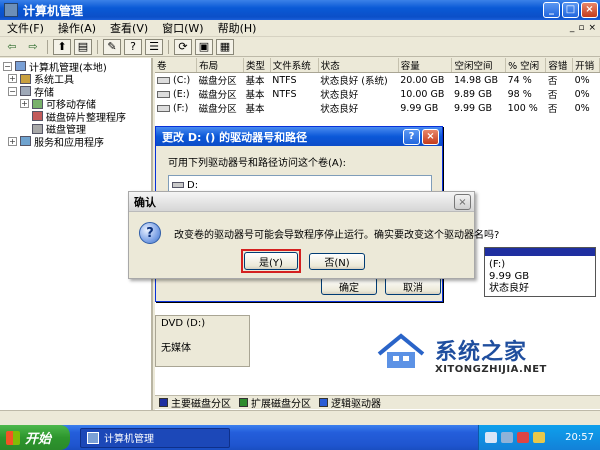 This screenshot has width=600, height=450. Describe the element at coordinates (25, 141) in the screenshot. I see `services-icon` at that location.